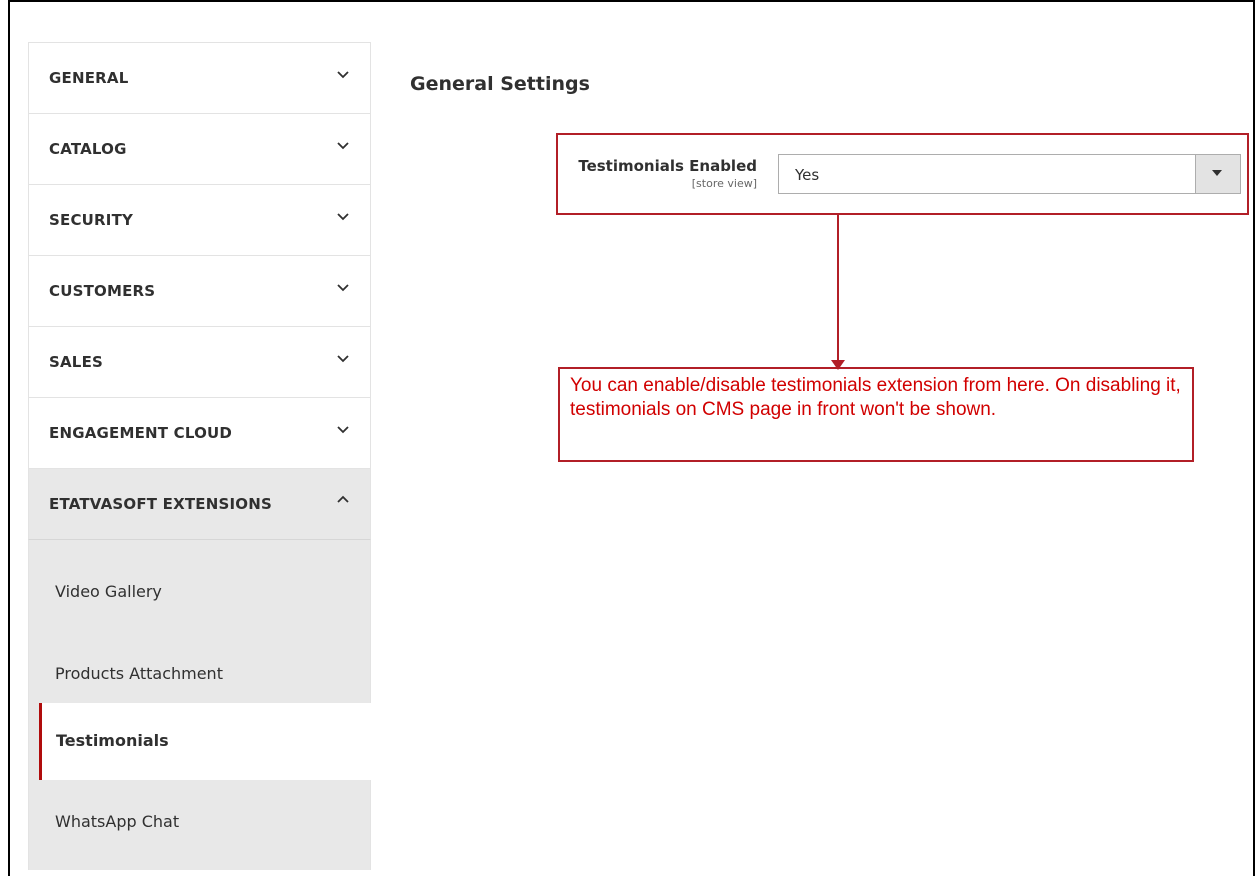 Image resolution: width=1257 pixels, height=876 pixels. Describe the element at coordinates (117, 821) in the screenshot. I see `sidebar-item-label: WhatsApp Chat` at that location.